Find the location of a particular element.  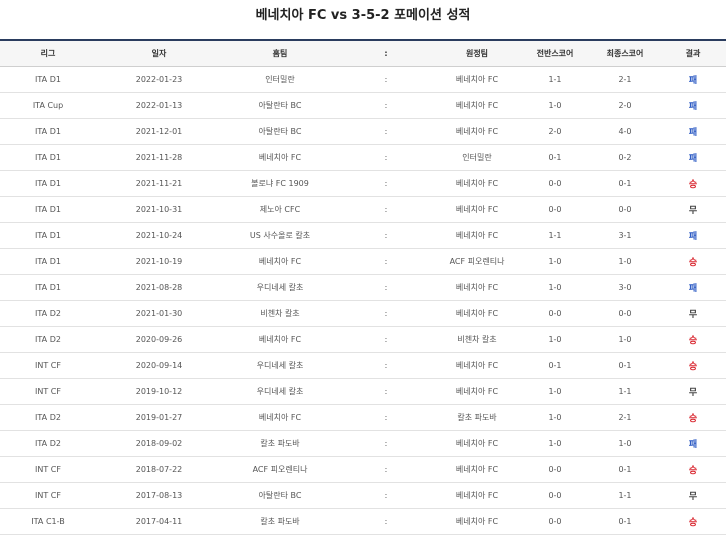

table-row: ITA Cup 2022-01-13 아탈란타 BC: 베네치아 FC 1-0 2-0 패 is located at coordinates (363, 105).